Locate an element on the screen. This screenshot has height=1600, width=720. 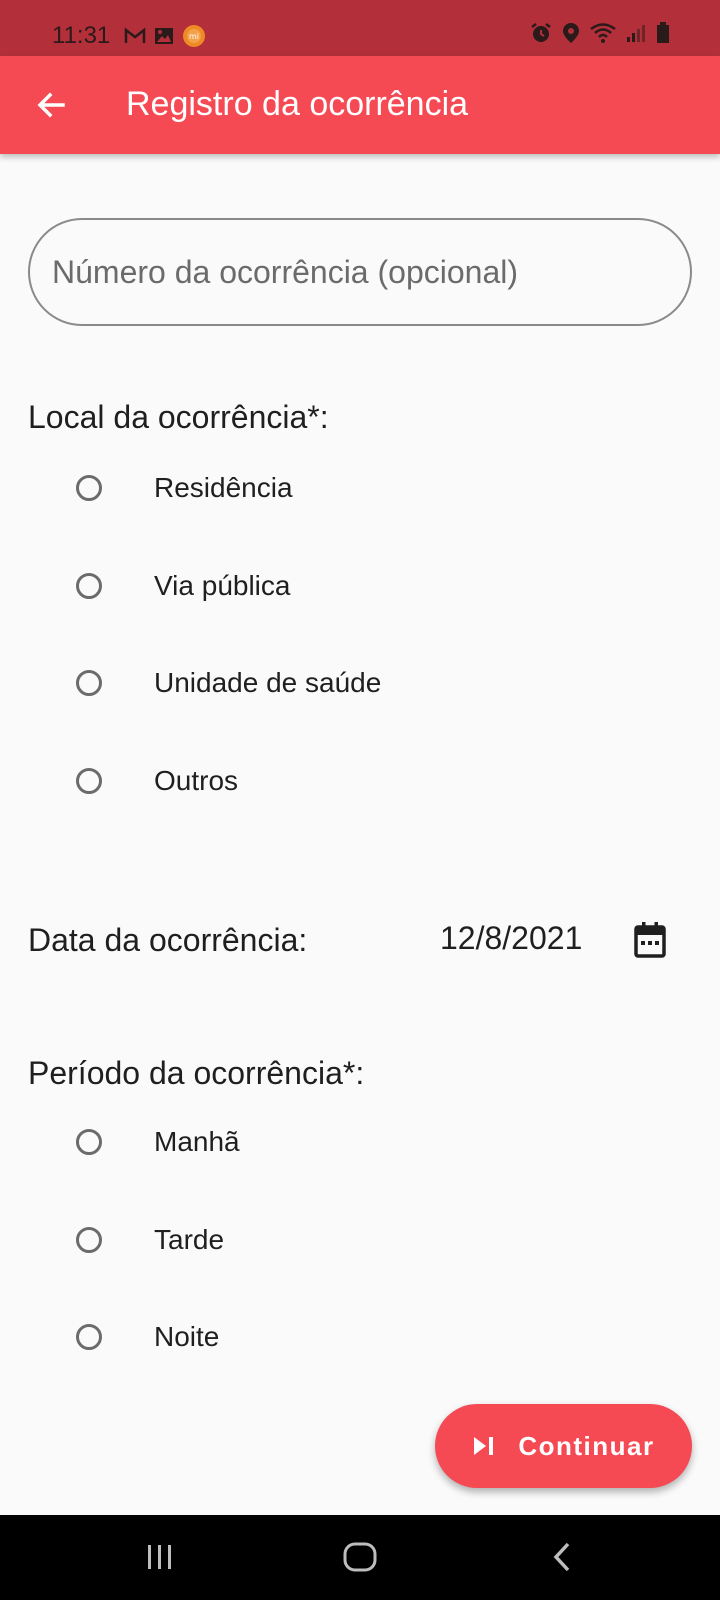
battery-icon is located at coordinates (663, 35).